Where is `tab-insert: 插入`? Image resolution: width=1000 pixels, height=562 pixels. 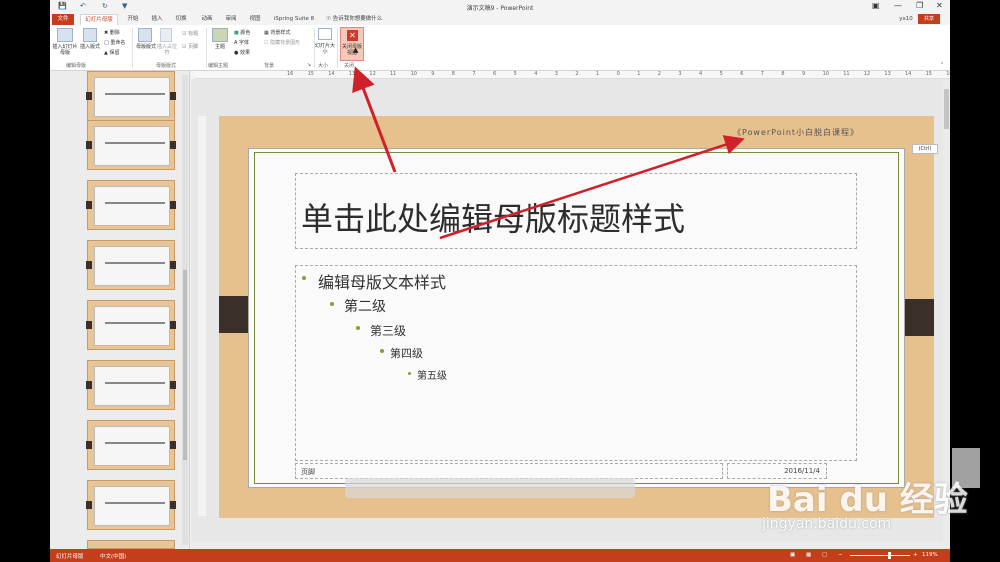 tab-insert: 插入 is located at coordinates (157, 19).